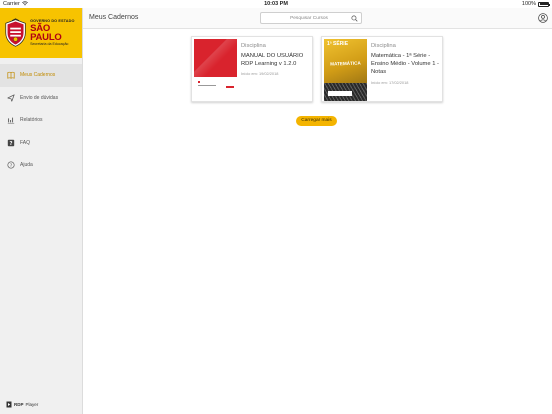  I want to click on page-title: Meus Cadernos, so click(114, 17).